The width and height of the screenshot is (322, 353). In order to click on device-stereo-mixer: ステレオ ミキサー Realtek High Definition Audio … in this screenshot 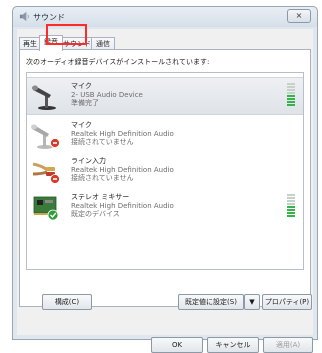, I will do `click(165, 207)`.